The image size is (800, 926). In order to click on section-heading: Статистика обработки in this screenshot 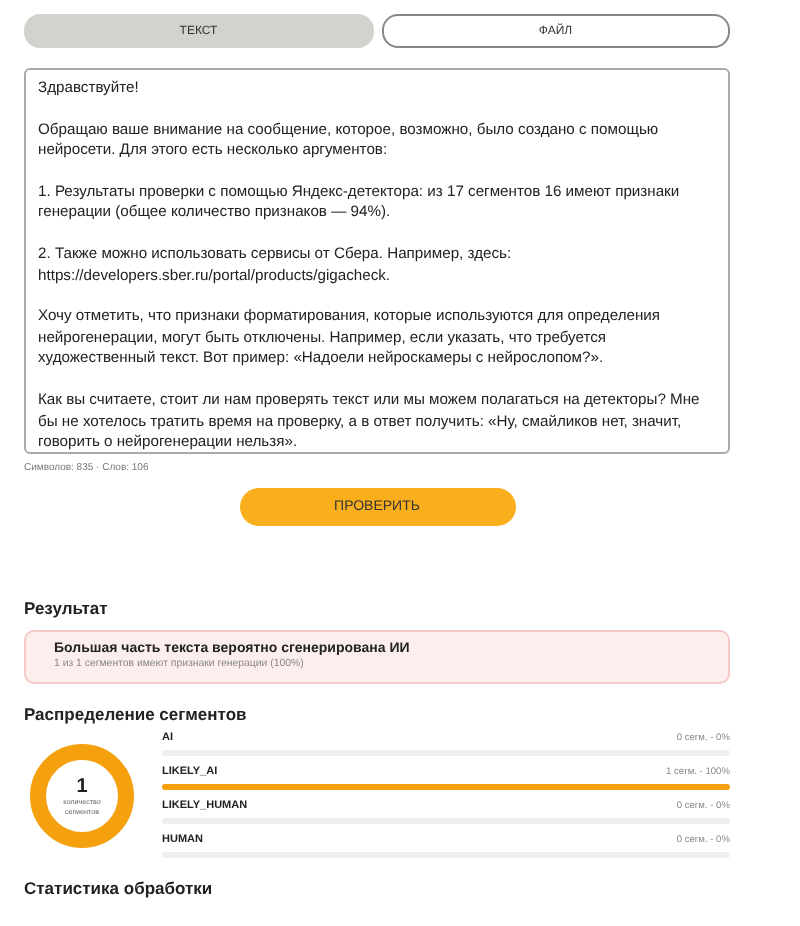, I will do `click(119, 888)`.